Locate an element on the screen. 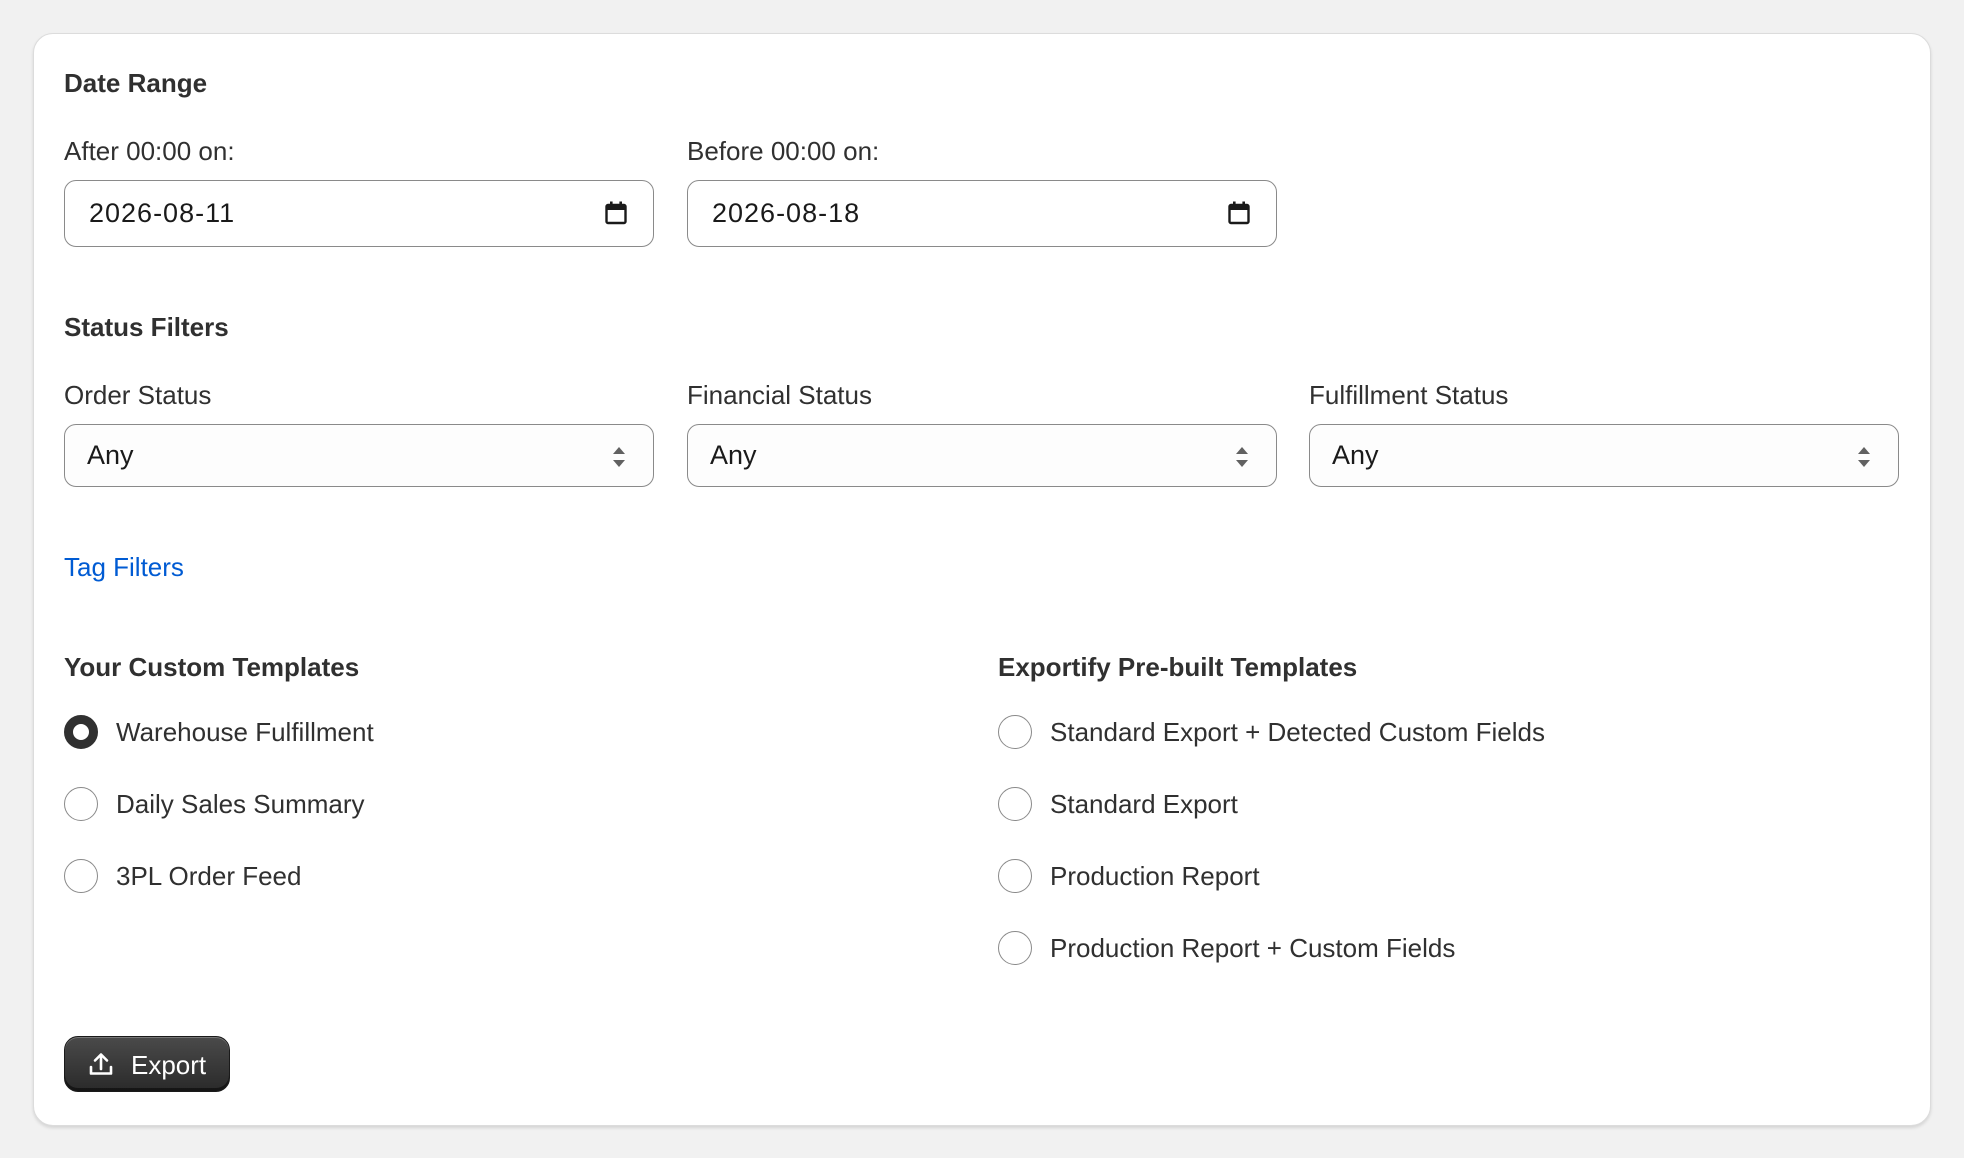 The image size is (1964, 1158). after-date-label: After 00:00 on: is located at coordinates (149, 151).